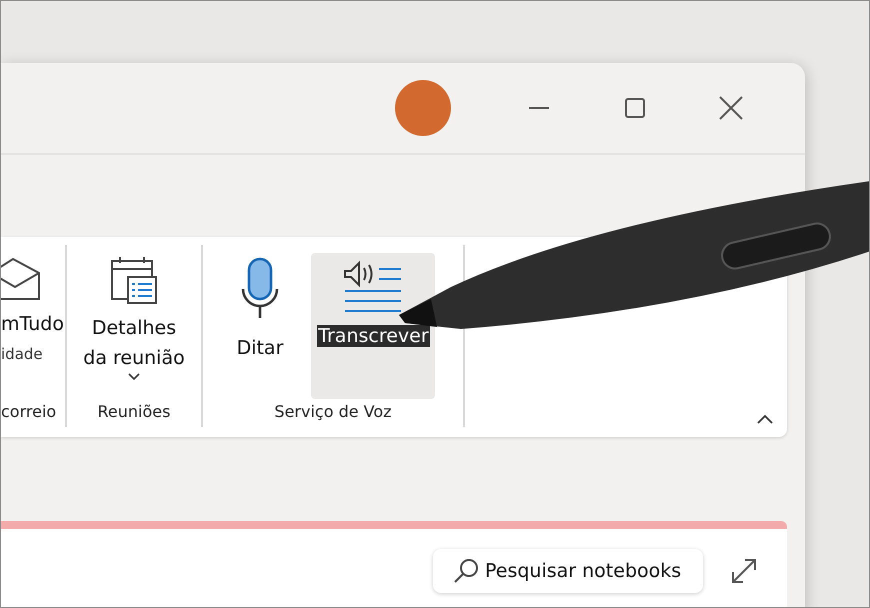 The width and height of the screenshot is (870, 608). Describe the element at coordinates (373, 336) in the screenshot. I see `button-label: Transcrever` at that location.